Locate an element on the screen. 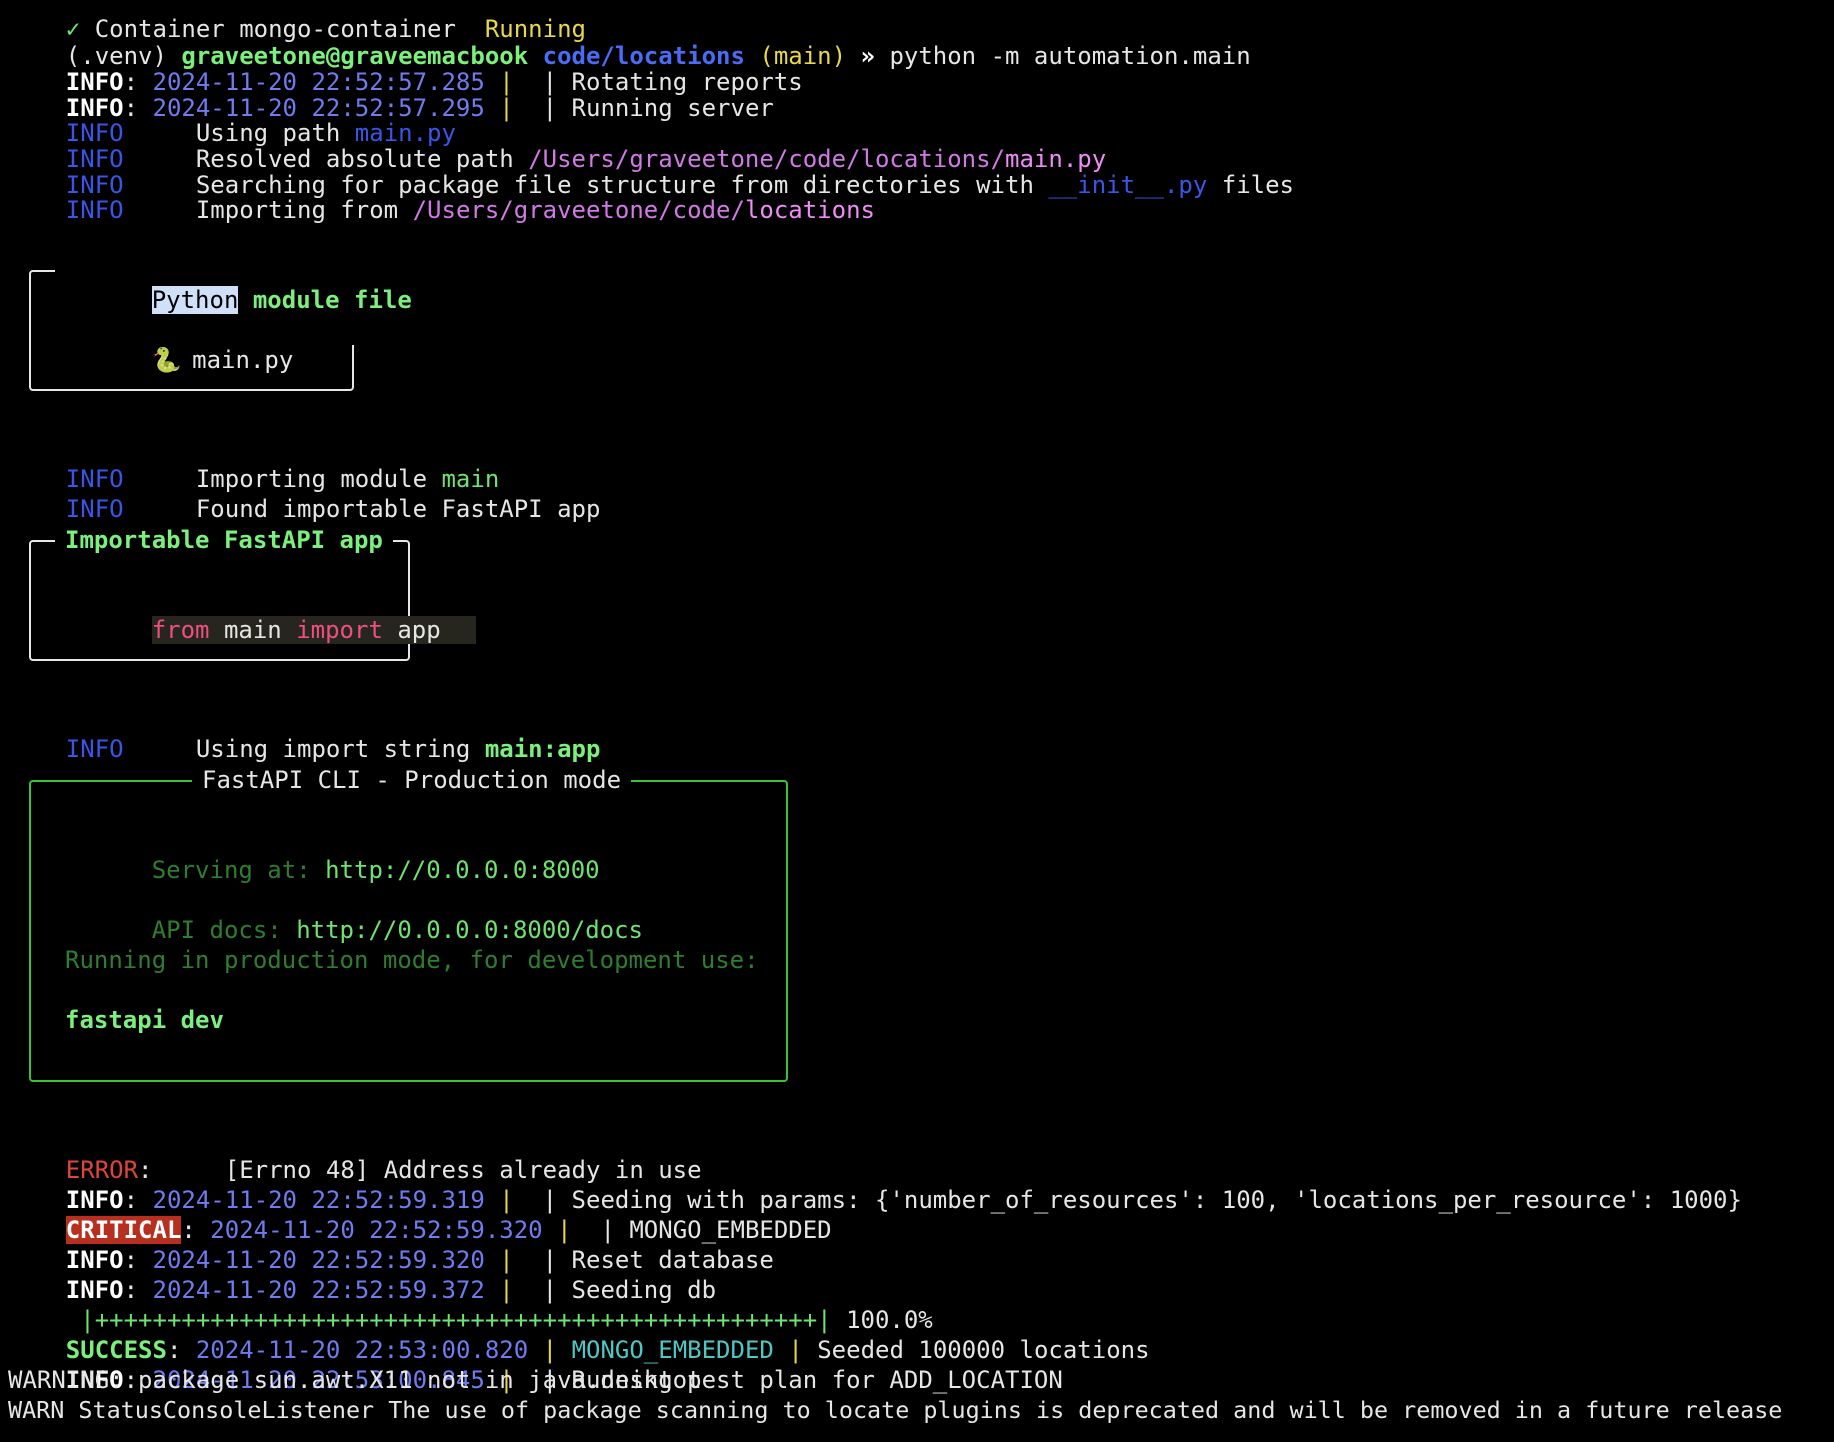 Image resolution: width=1834 pixels, height=1442 pixels. cli-info-line: INFO Importing module main is located at coordinates (282, 479).